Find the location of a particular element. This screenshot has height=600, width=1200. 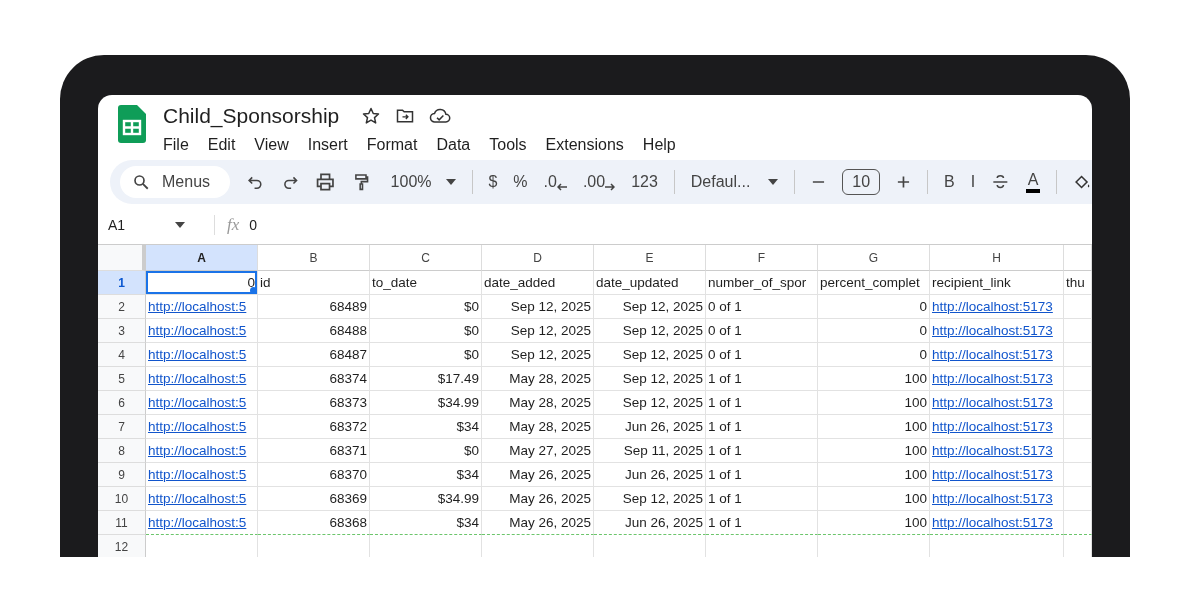

plus-icon is located at coordinates (903, 182).